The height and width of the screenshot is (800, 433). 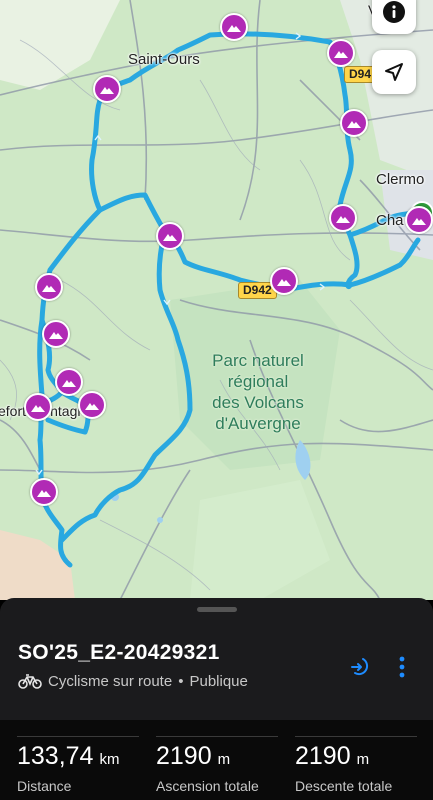 I want to click on park-label-line: Parc naturel, so click(x=258, y=360).